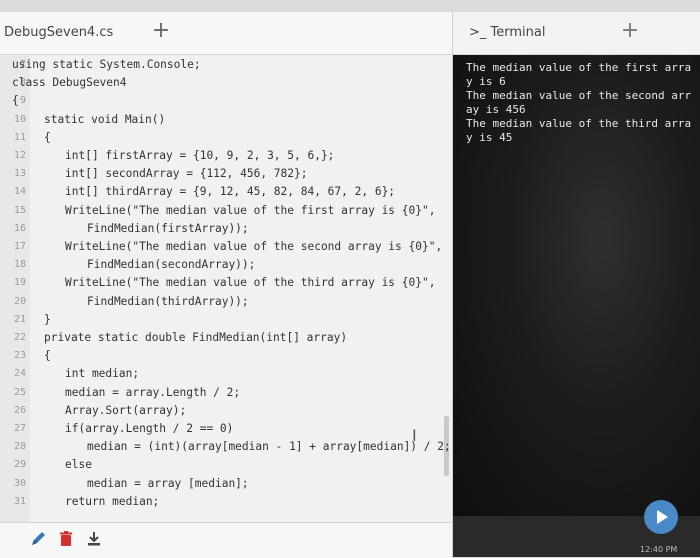 The image size is (700, 558). I want to click on line-number: 28, so click(19, 447).